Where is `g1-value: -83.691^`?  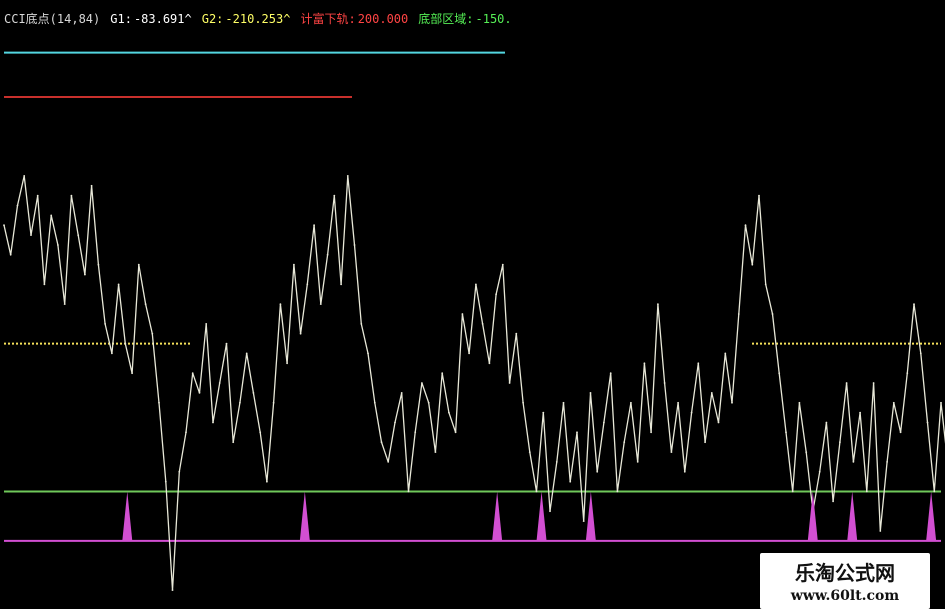 g1-value: -83.691^ is located at coordinates (162, 19).